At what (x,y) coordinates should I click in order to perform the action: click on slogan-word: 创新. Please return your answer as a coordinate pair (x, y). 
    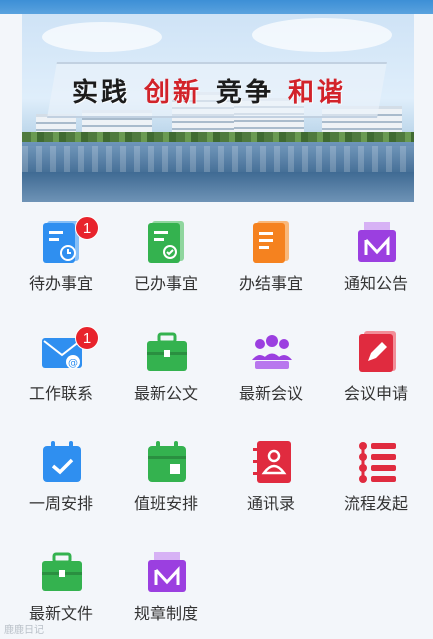
    Looking at the image, I should click on (173, 93).